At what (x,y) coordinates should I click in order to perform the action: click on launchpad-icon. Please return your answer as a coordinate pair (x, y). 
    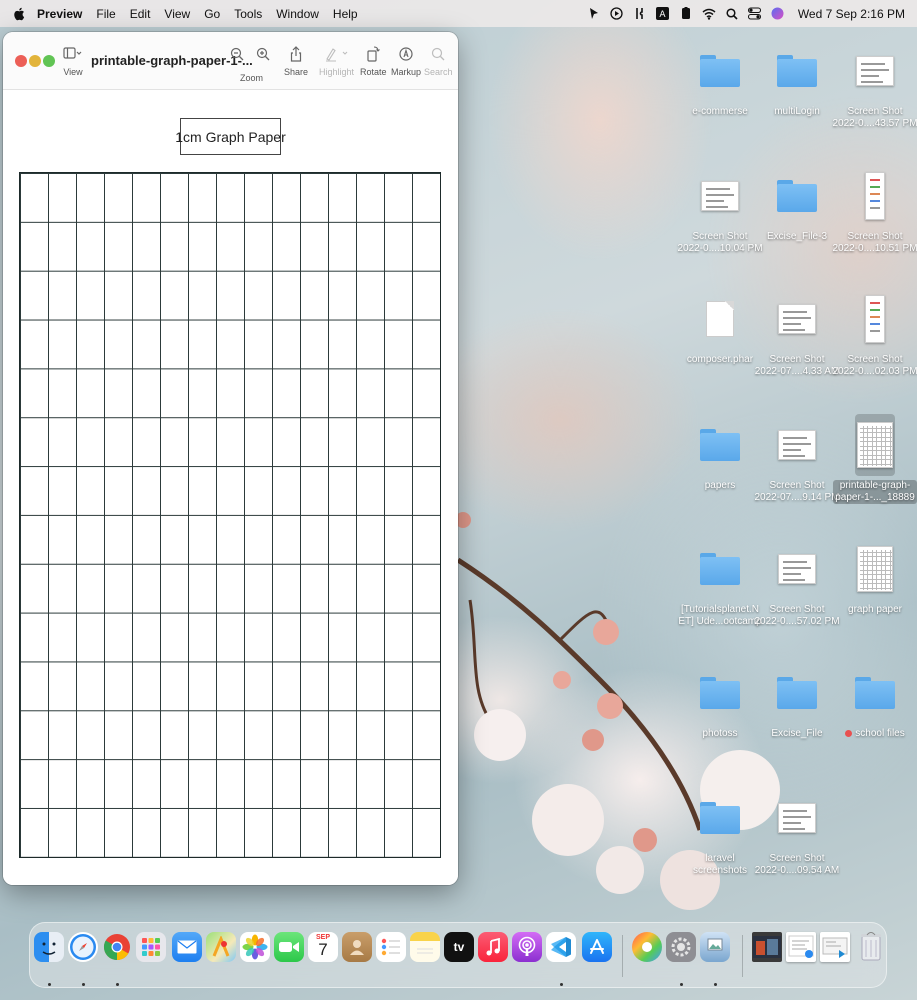
    Looking at the image, I should click on (151, 947).